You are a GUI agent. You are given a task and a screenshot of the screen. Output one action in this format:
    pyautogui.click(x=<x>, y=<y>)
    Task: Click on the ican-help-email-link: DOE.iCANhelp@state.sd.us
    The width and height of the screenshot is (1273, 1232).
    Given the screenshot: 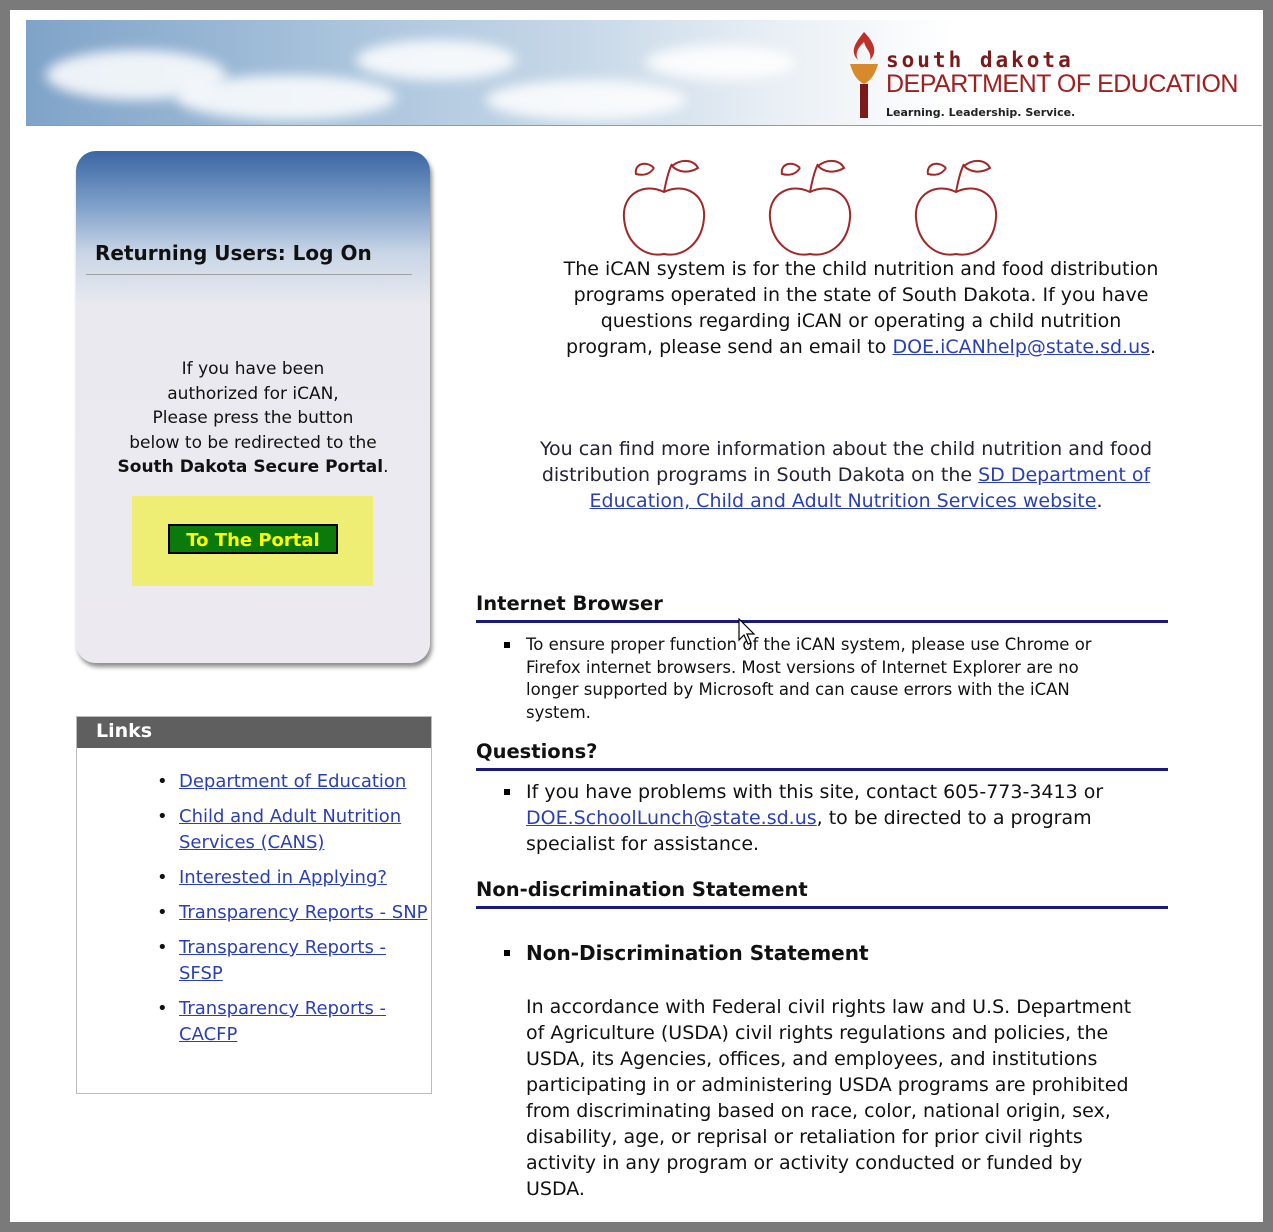 What is the action you would take?
    pyautogui.click(x=1021, y=347)
    